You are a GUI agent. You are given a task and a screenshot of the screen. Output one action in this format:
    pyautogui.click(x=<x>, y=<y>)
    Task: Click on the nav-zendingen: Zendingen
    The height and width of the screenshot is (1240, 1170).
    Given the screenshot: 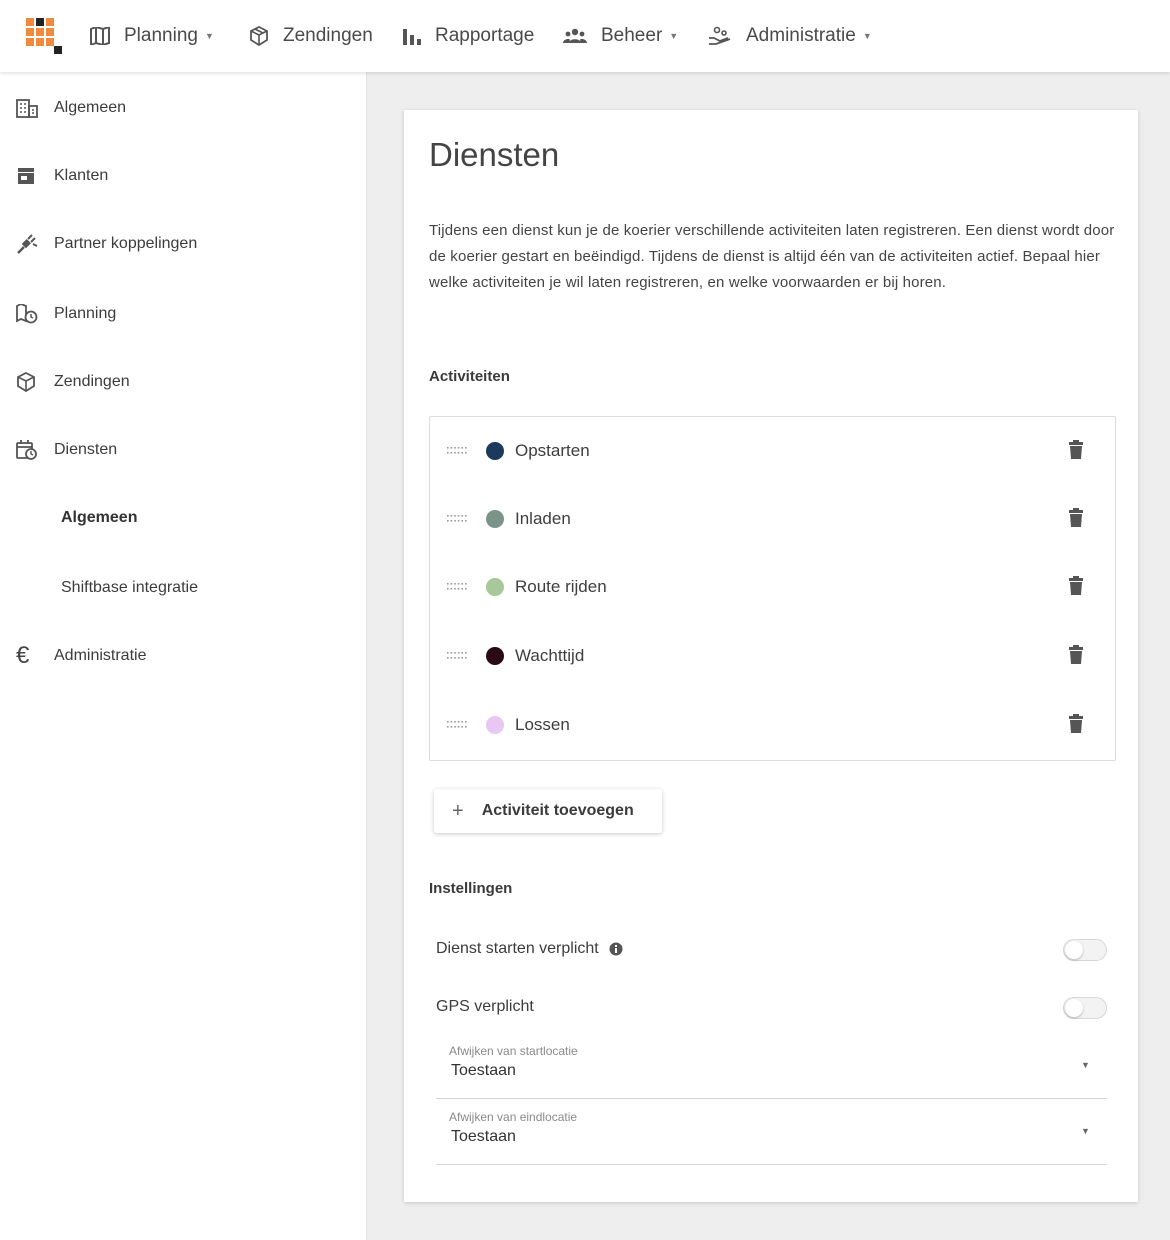 What is the action you would take?
    pyautogui.click(x=311, y=36)
    